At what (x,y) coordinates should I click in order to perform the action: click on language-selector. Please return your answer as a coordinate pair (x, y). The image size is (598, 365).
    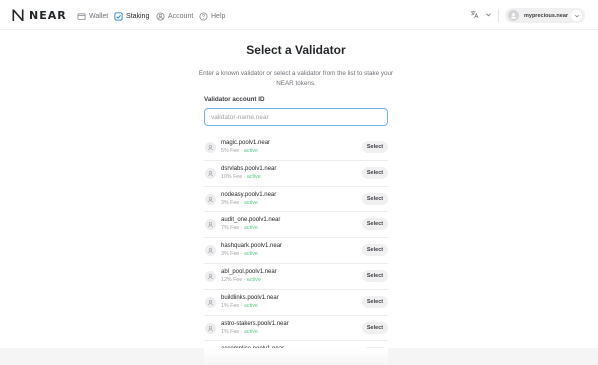
    Looking at the image, I should click on (481, 14).